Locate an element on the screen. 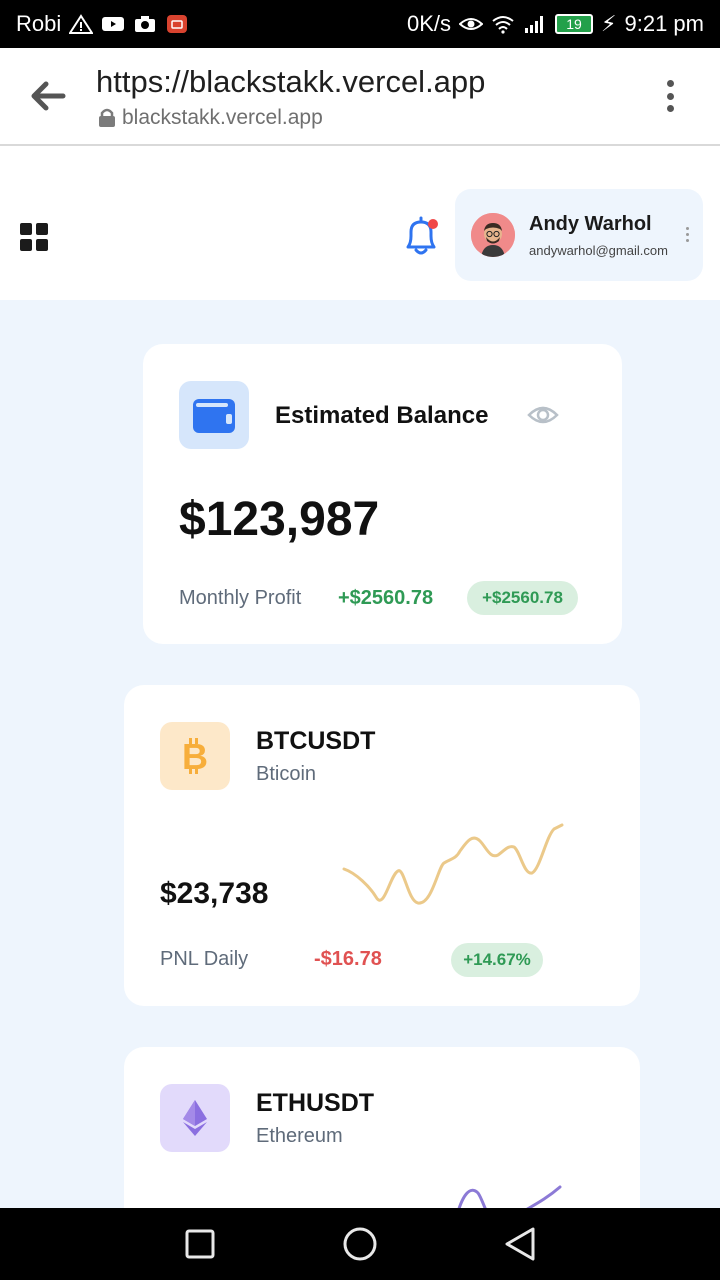 The image size is (720, 1280). eye-comfort-icon is located at coordinates (471, 24).